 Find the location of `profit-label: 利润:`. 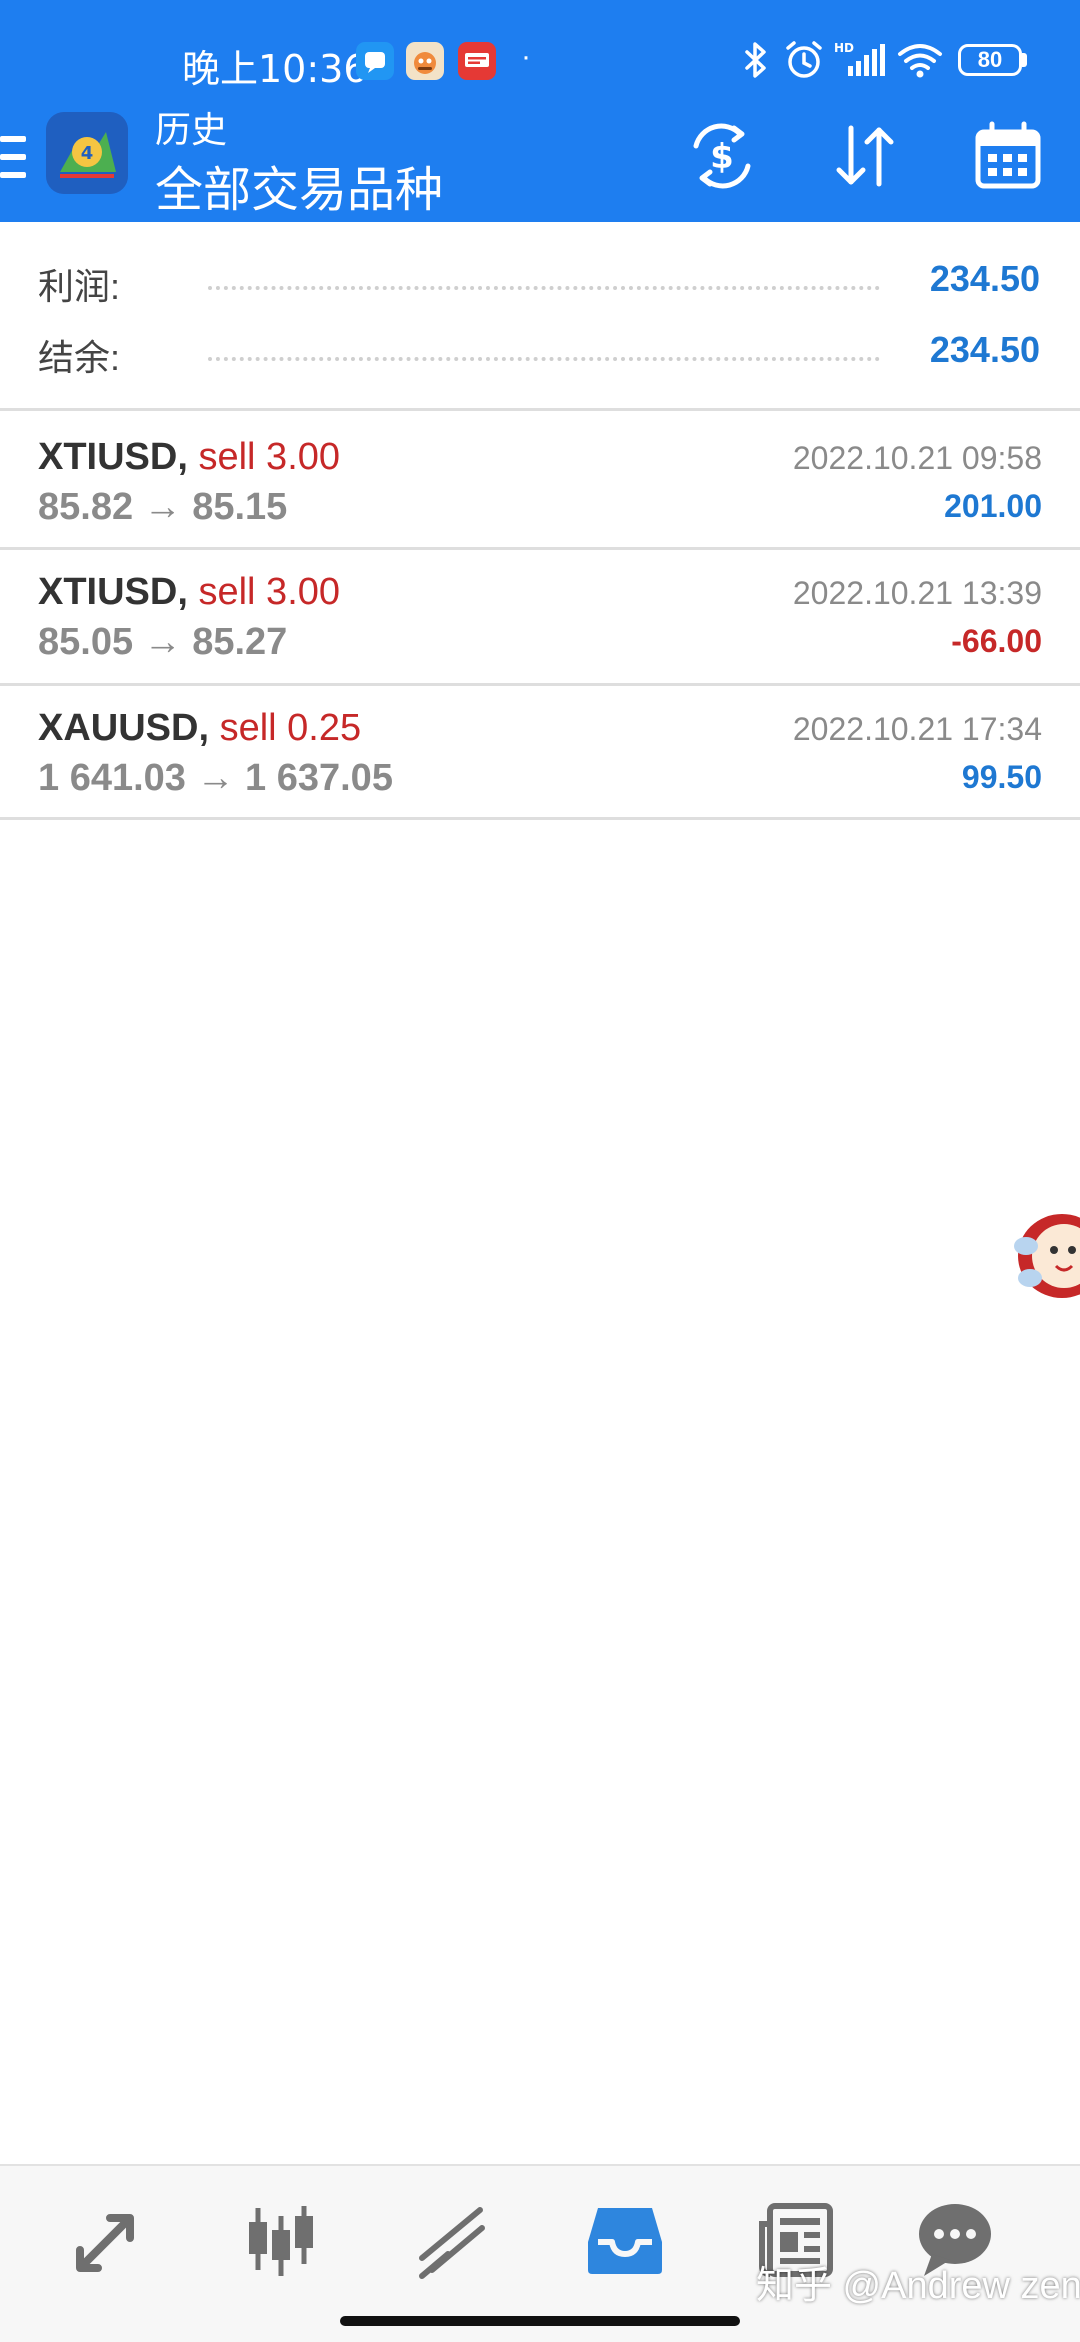

profit-label: 利润: is located at coordinates (79, 286).